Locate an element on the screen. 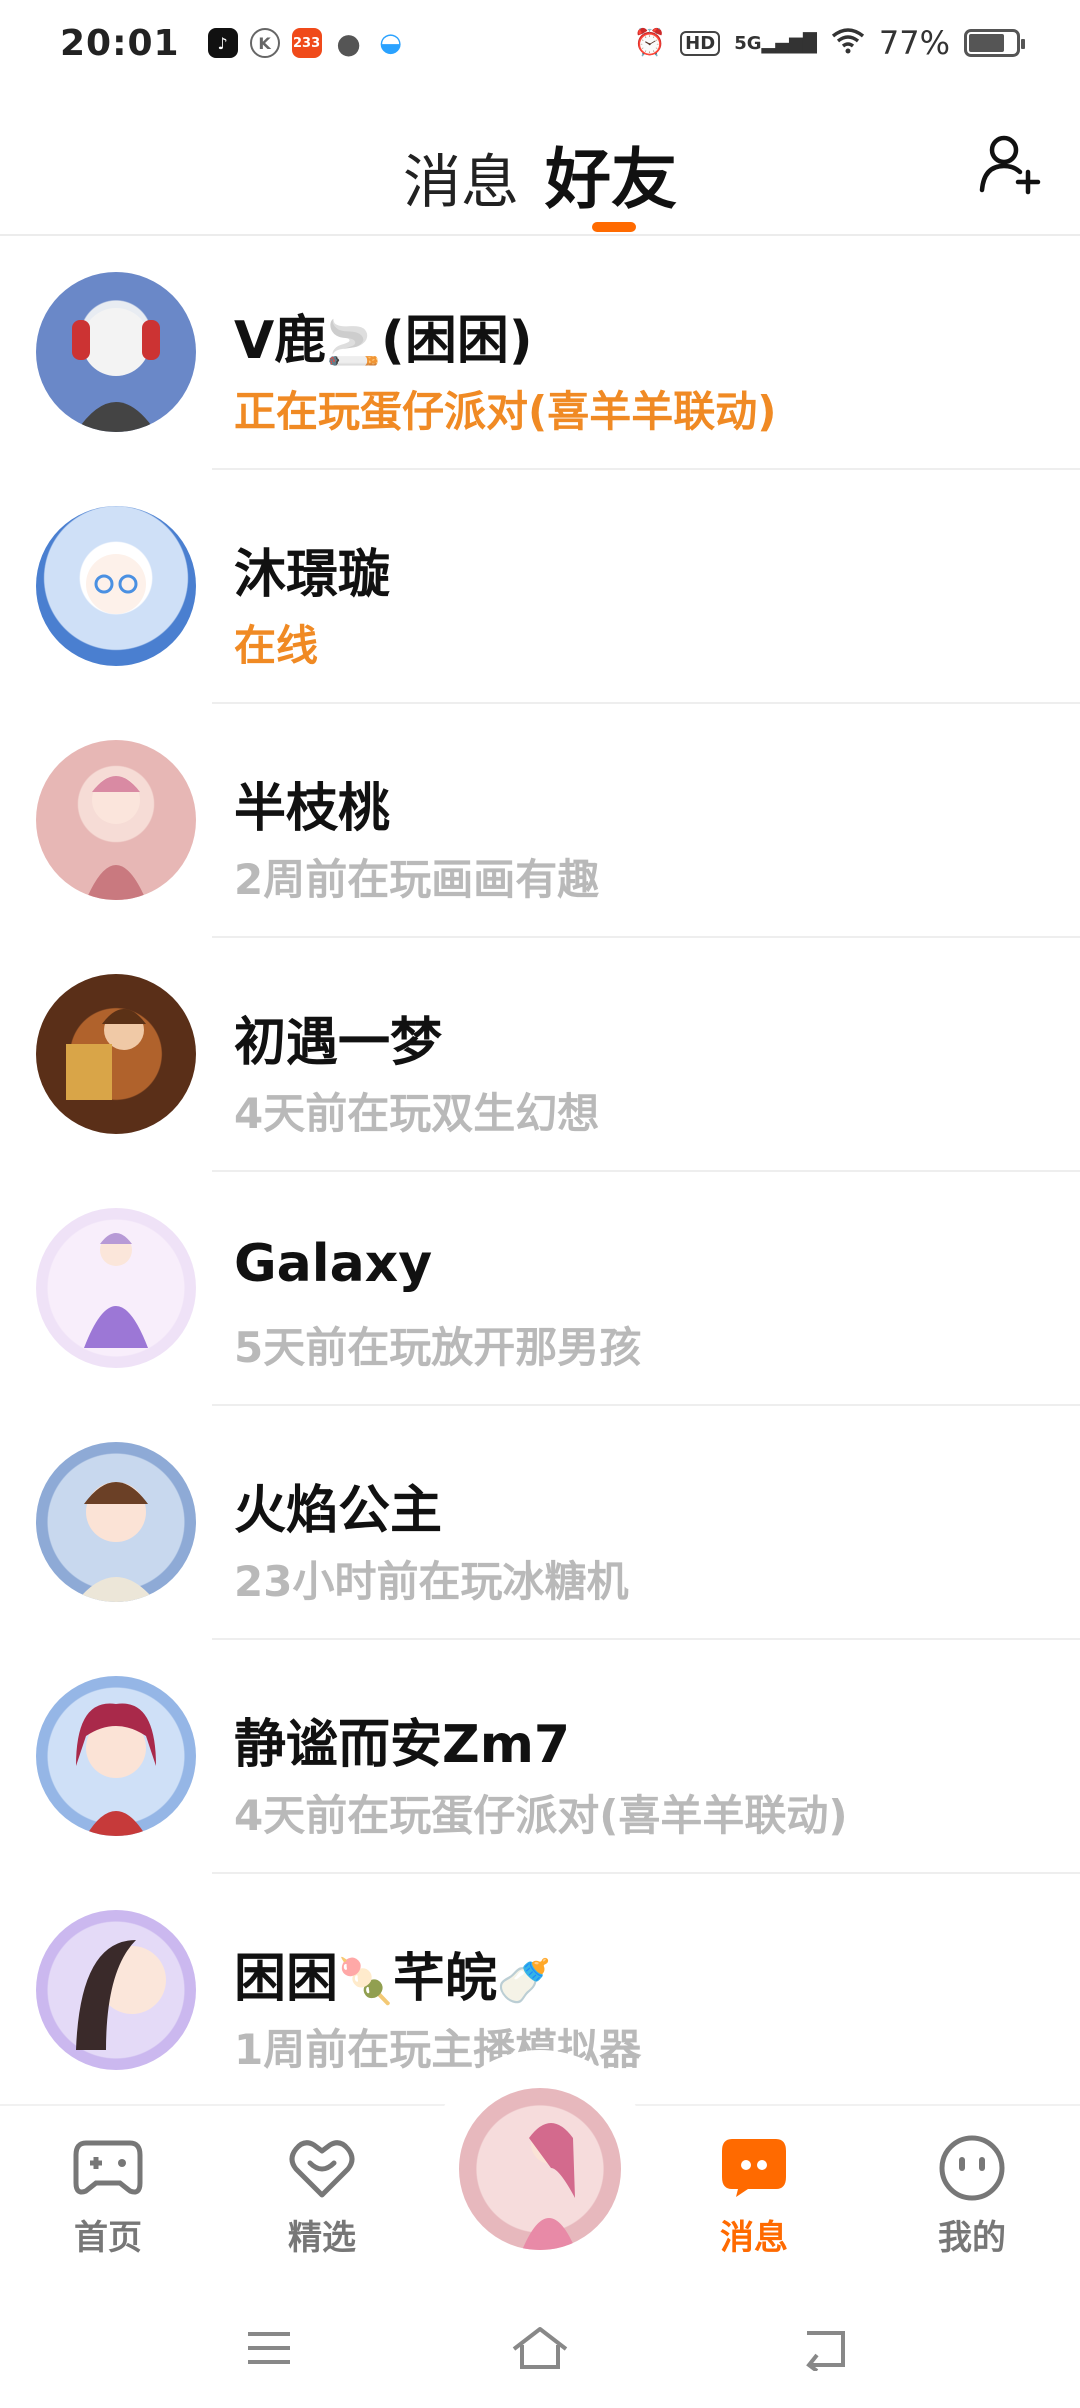  status-bar: 20:01 ♪ K 233 ● ◒ ⏰ HD 5G▂▄▆█ 77% is located at coordinates (540, 43).